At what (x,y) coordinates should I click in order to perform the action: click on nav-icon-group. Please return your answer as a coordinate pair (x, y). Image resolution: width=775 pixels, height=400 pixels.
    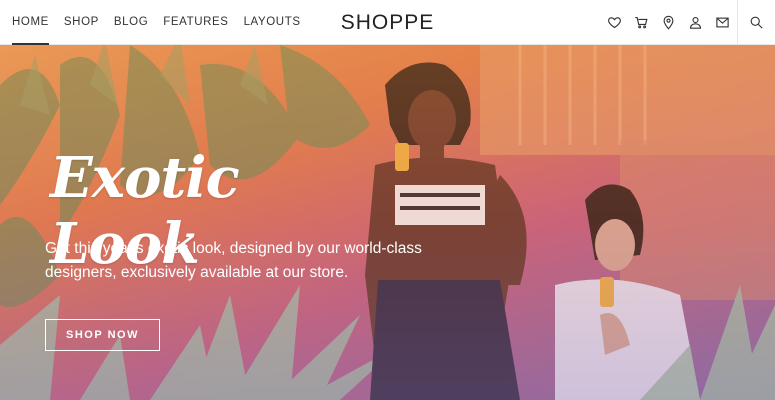
    Looking at the image, I should click on (668, 22).